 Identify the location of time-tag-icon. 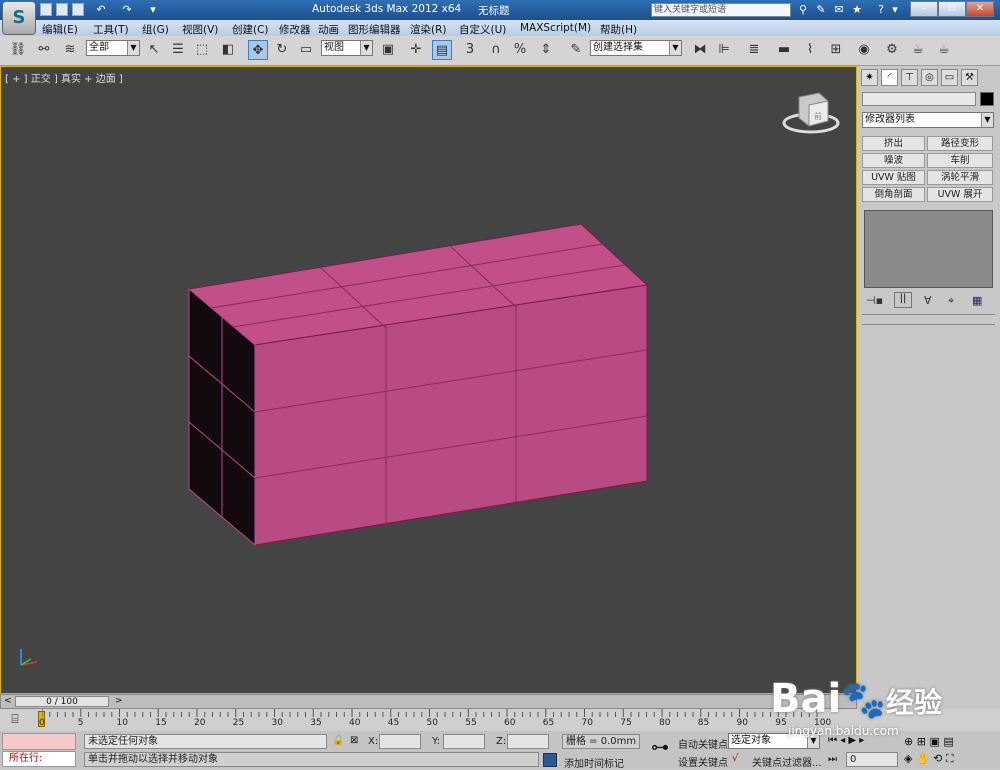
(550, 760).